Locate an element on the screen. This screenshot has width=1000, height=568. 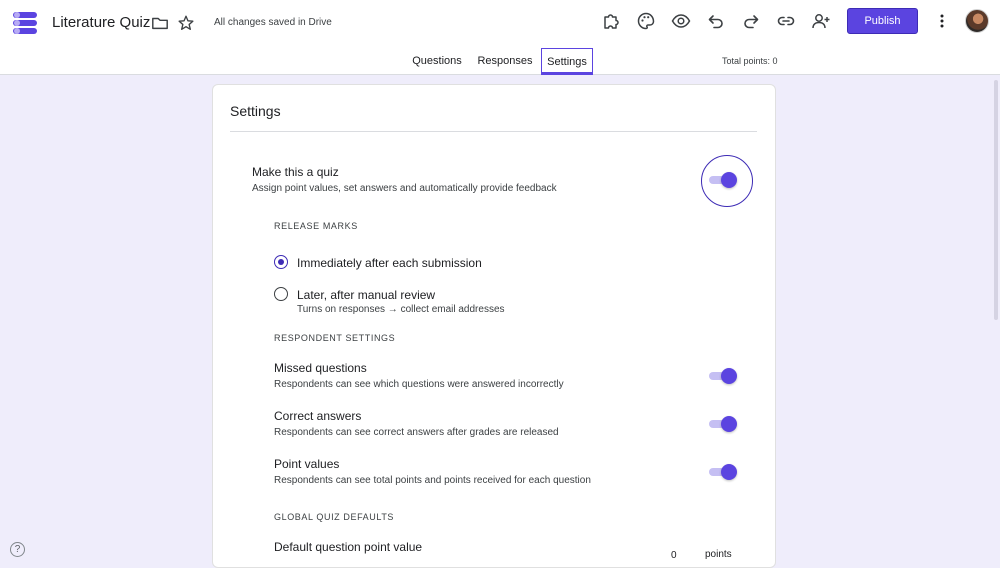
undo-icon is located at coordinates (716, 21).